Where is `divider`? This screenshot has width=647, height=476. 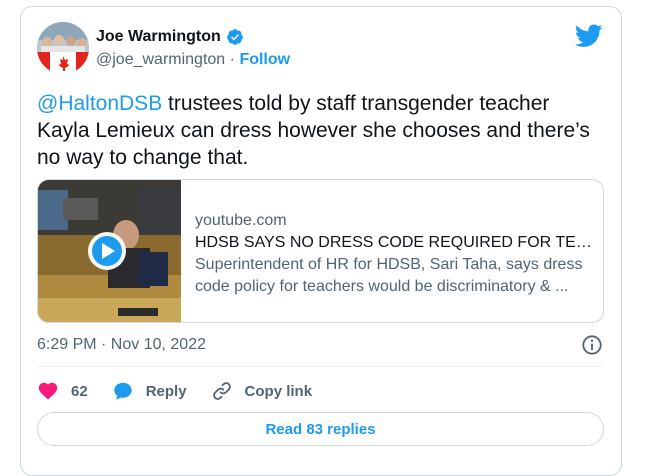
divider is located at coordinates (320, 366).